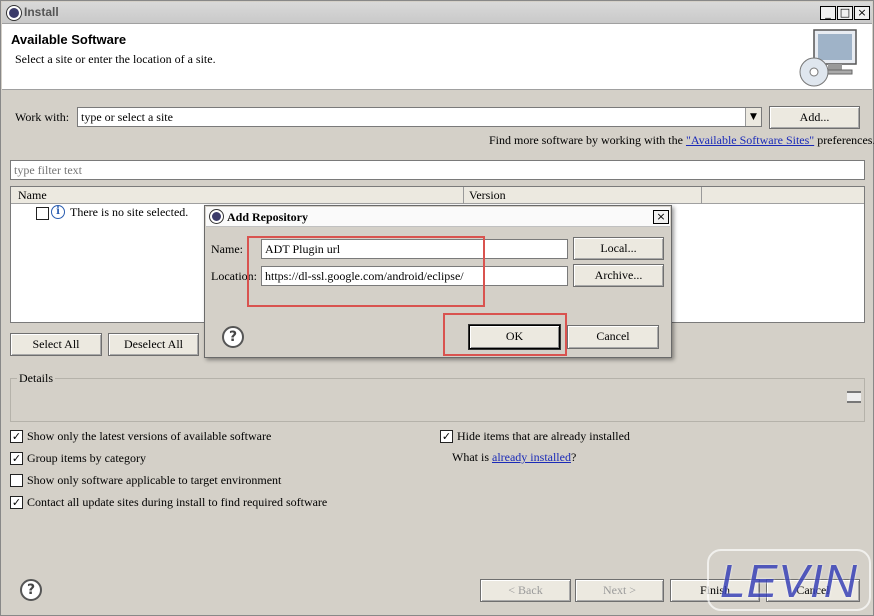  What do you see at coordinates (487, 195) in the screenshot?
I see `version-column-header: Version` at bounding box center [487, 195].